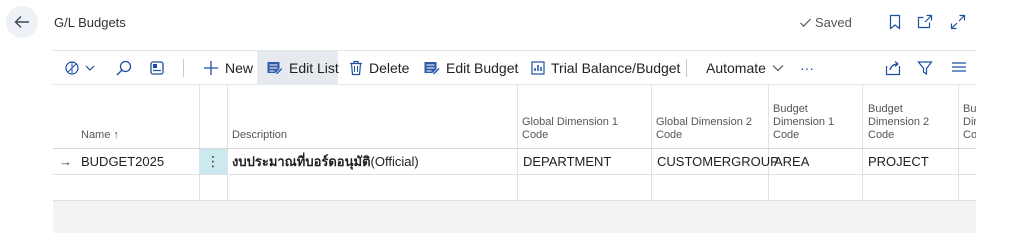 This screenshot has width=1024, height=240. Describe the element at coordinates (778, 68) in the screenshot. I see `chevron-down-icon` at that location.